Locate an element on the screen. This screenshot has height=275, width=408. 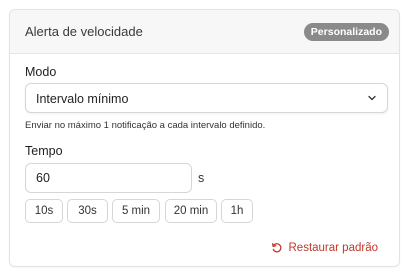
restore-default-label: Restaurar padrão is located at coordinates (333, 248).